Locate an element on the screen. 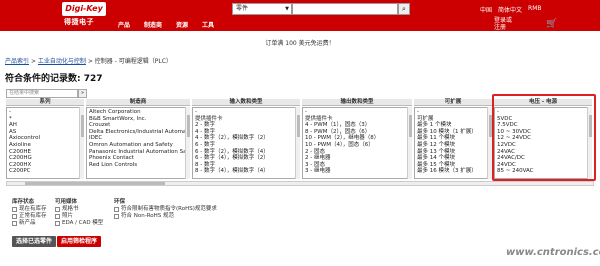 The width and height of the screenshot is (600, 266). cart-icon: 🛒 is located at coordinates (551, 24).